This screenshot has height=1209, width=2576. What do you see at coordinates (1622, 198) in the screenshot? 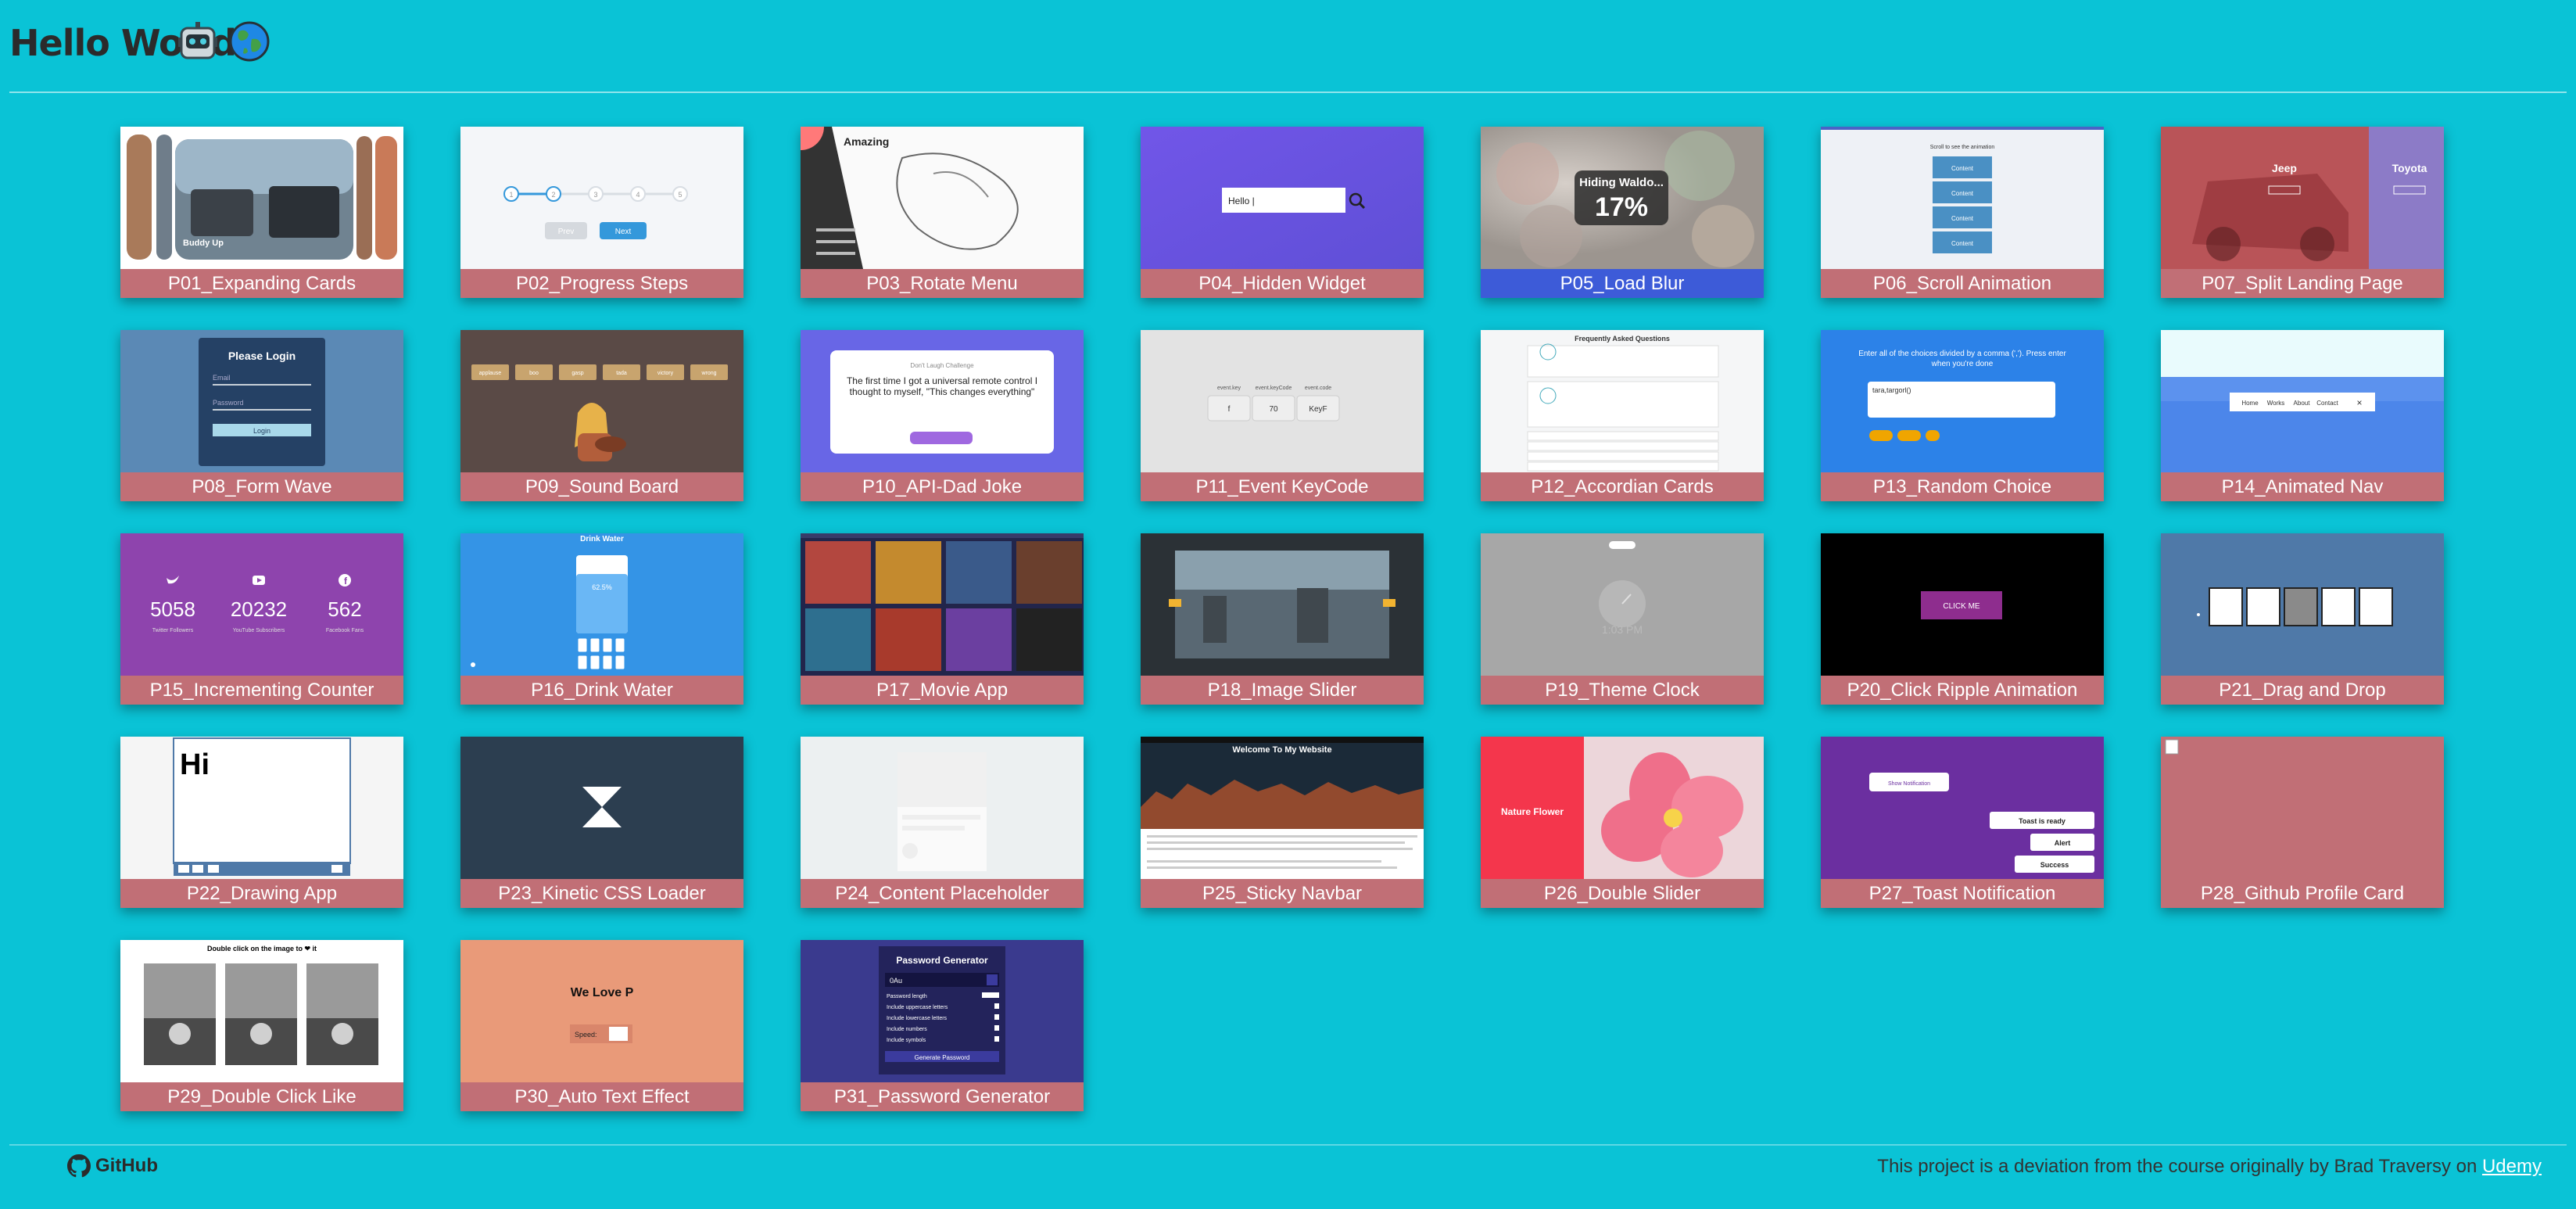
I see `project-thumbnail: Hiding Waldo... 17%` at bounding box center [1622, 198].